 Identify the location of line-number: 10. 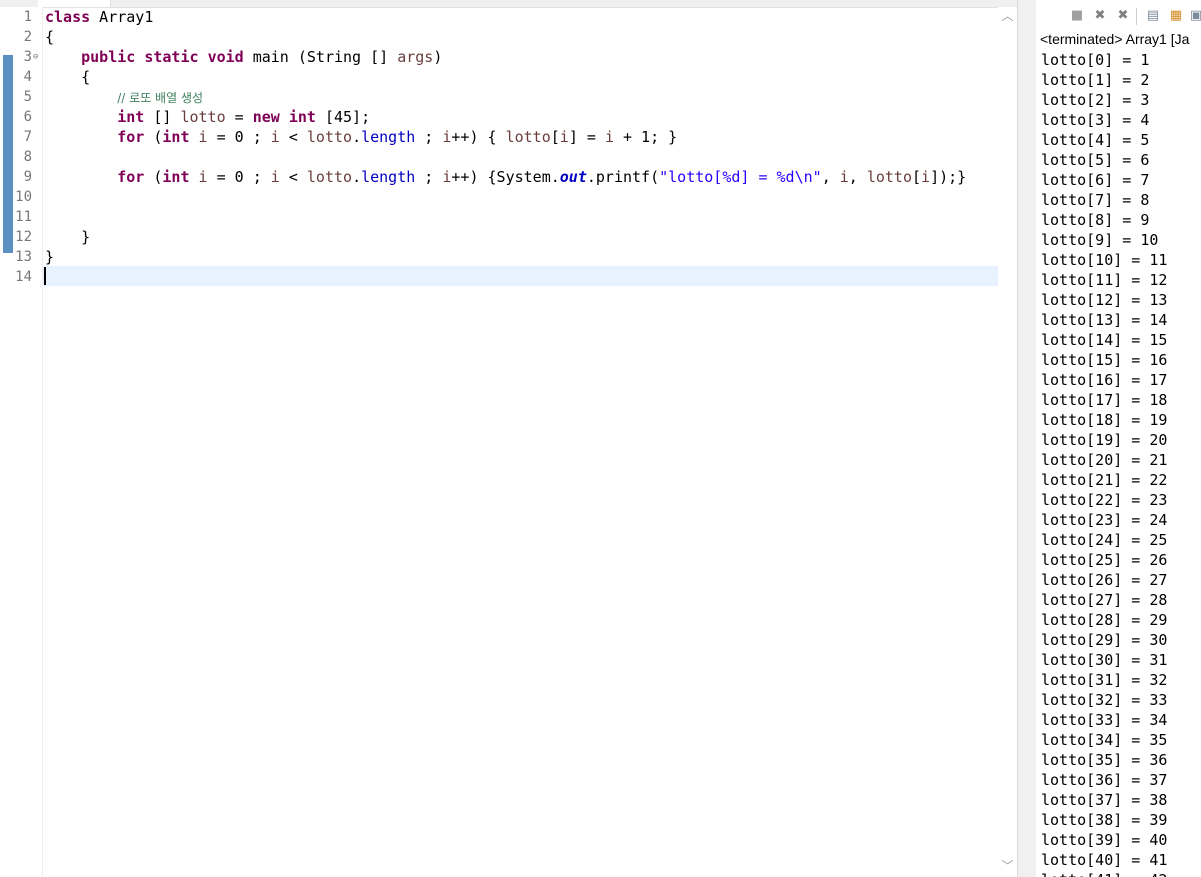
(23, 197).